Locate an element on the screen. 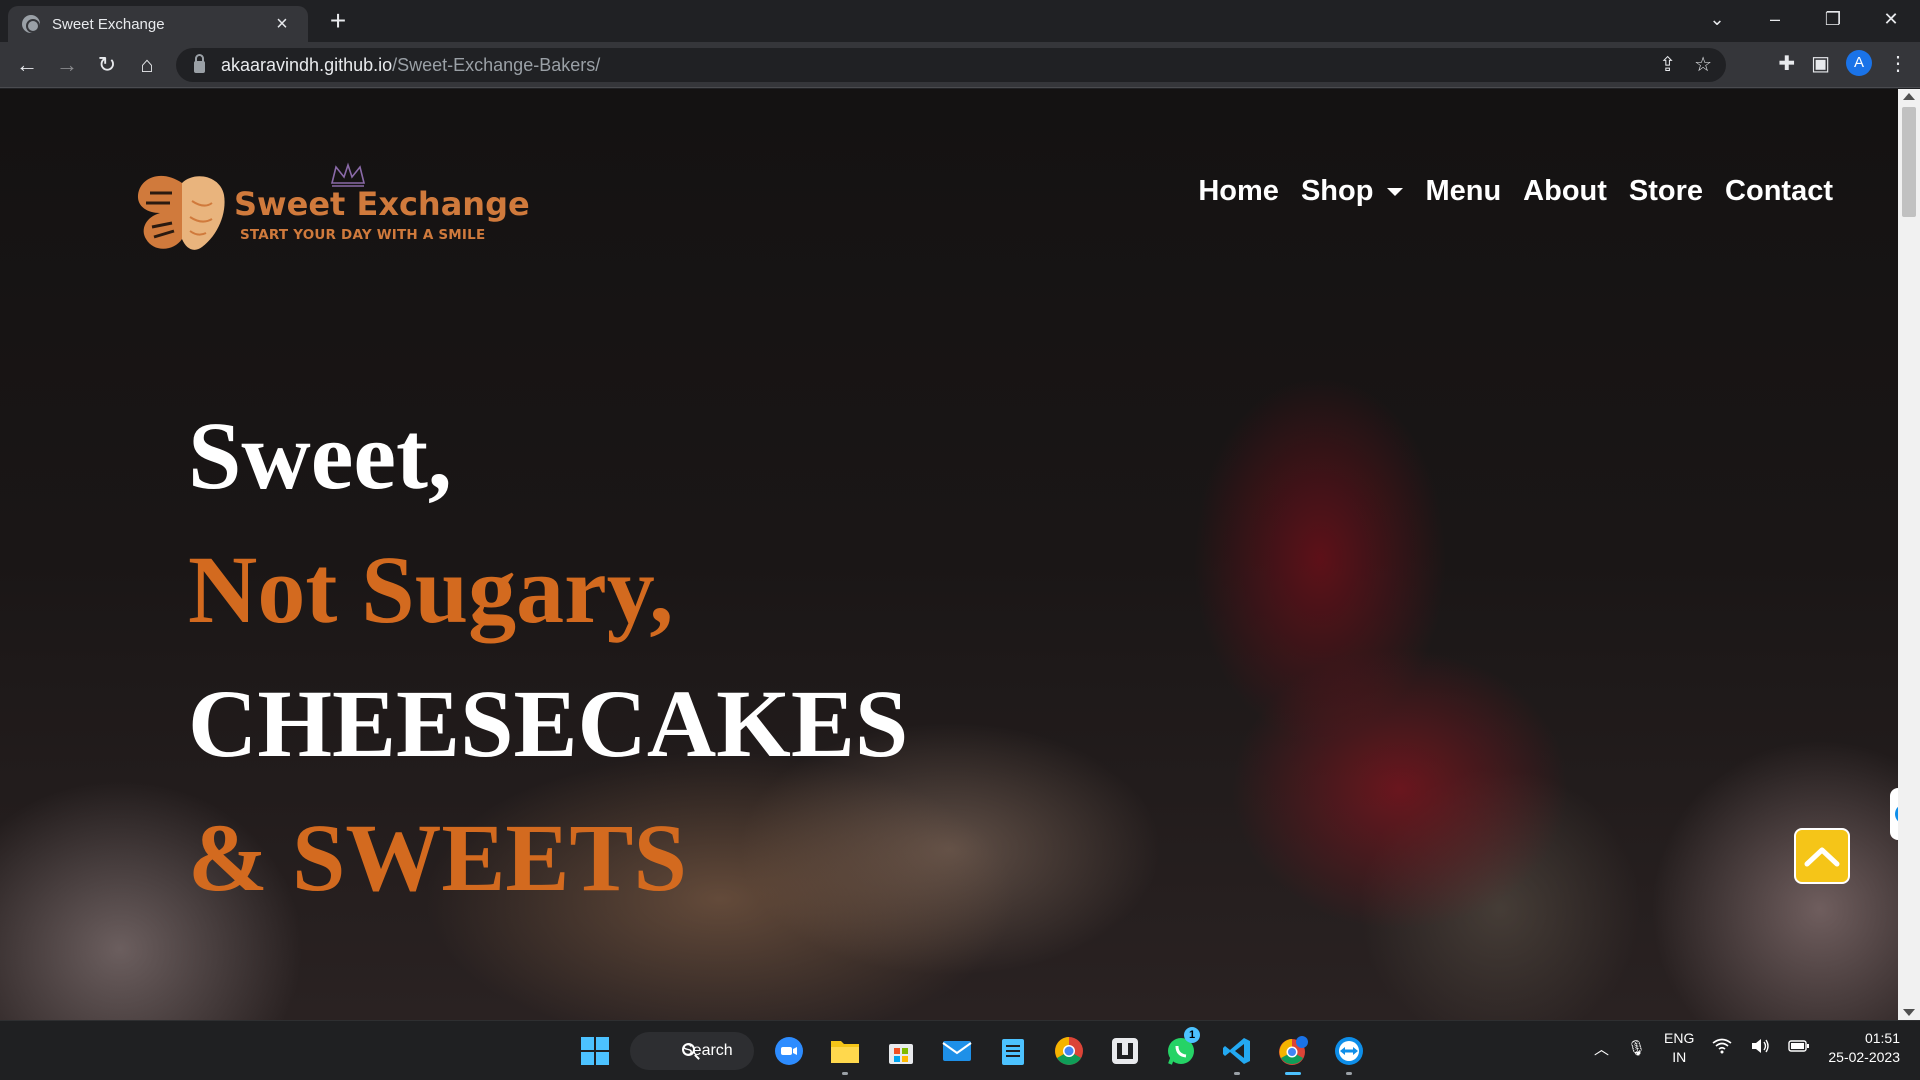 This screenshot has width=1920, height=1080. whatsapp-icon: 1 is located at coordinates (1181, 1049).